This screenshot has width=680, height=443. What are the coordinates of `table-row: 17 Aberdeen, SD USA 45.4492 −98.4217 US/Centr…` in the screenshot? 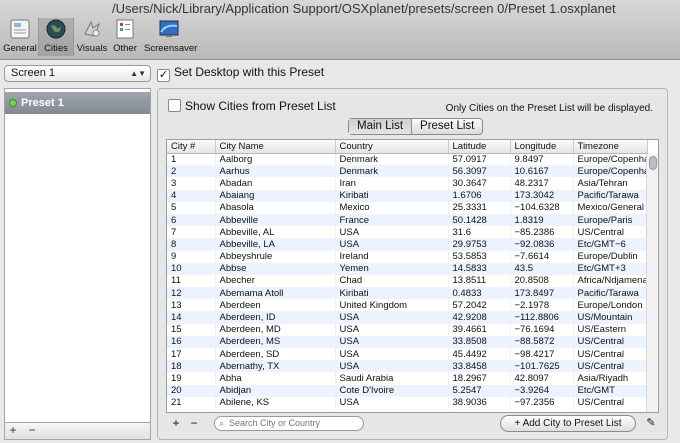 It's located at (407, 354).